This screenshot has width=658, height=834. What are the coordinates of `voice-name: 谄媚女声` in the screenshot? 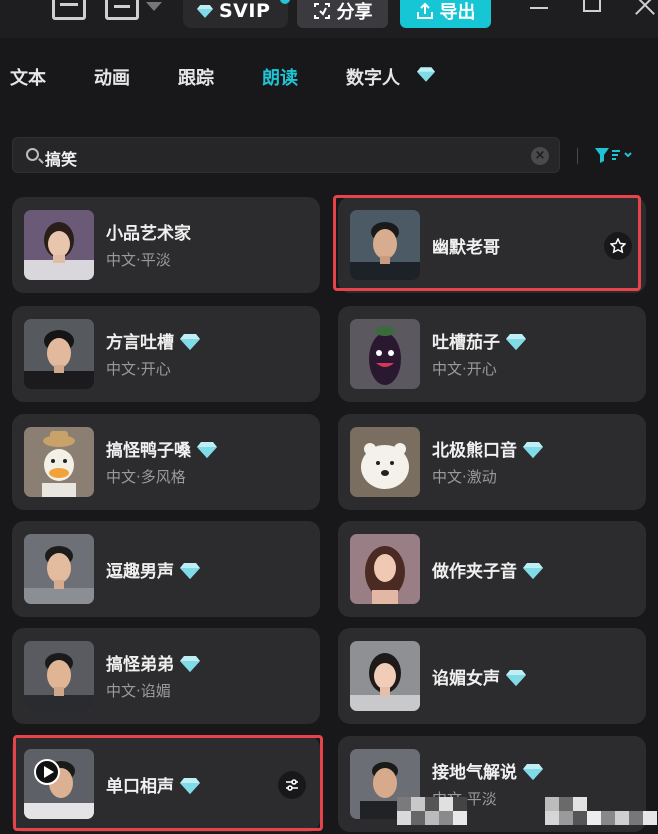 It's located at (479, 676).